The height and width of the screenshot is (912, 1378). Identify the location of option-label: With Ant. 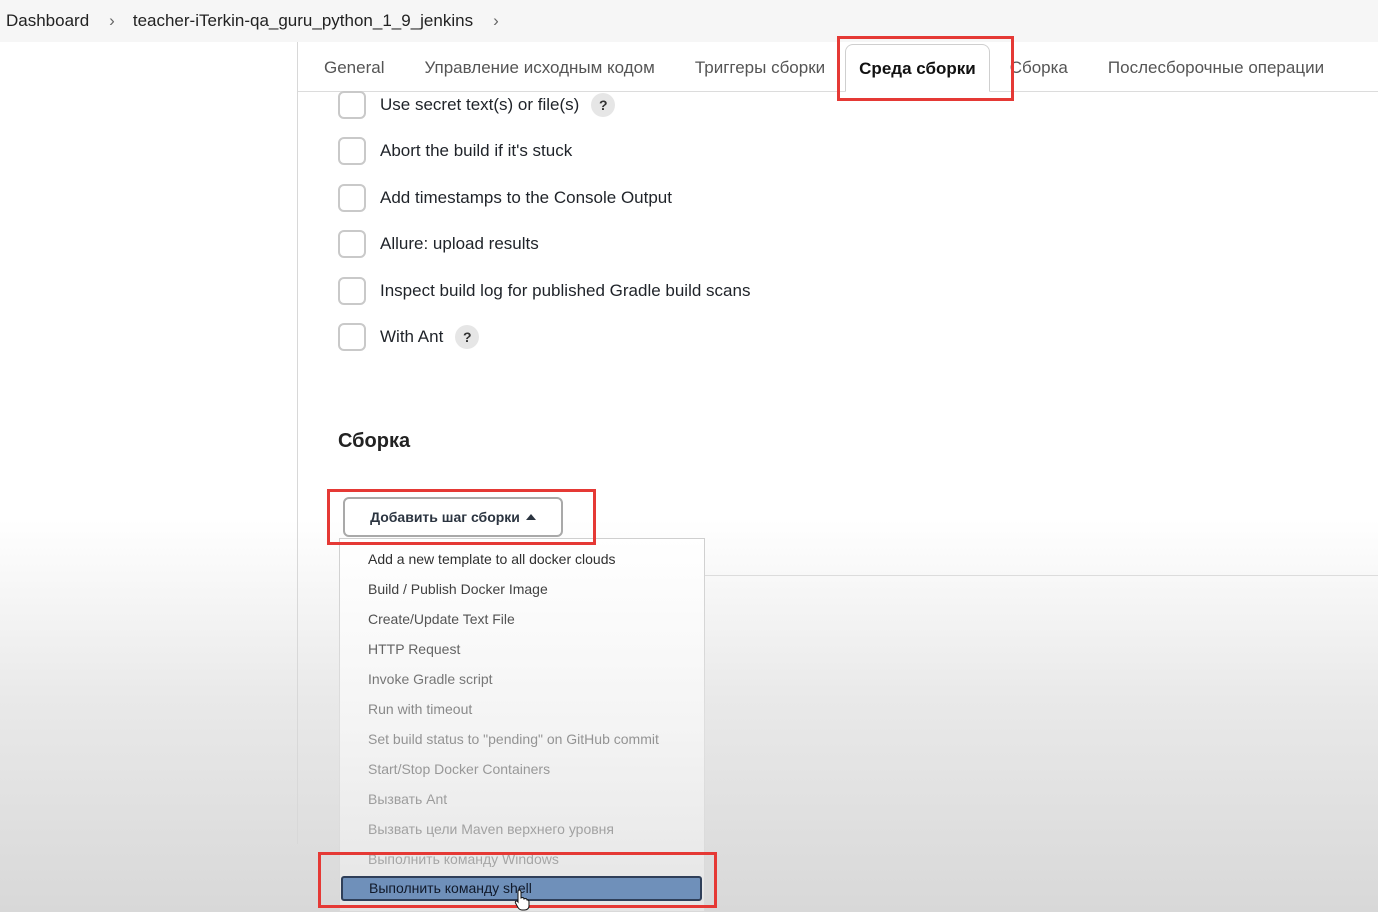
(412, 336).